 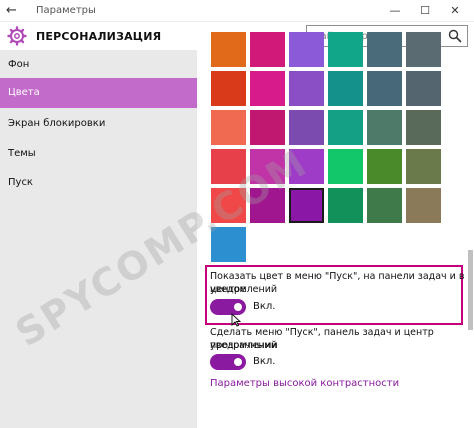 I want to click on transparency-label-line2: прозрачными, so click(x=244, y=345).